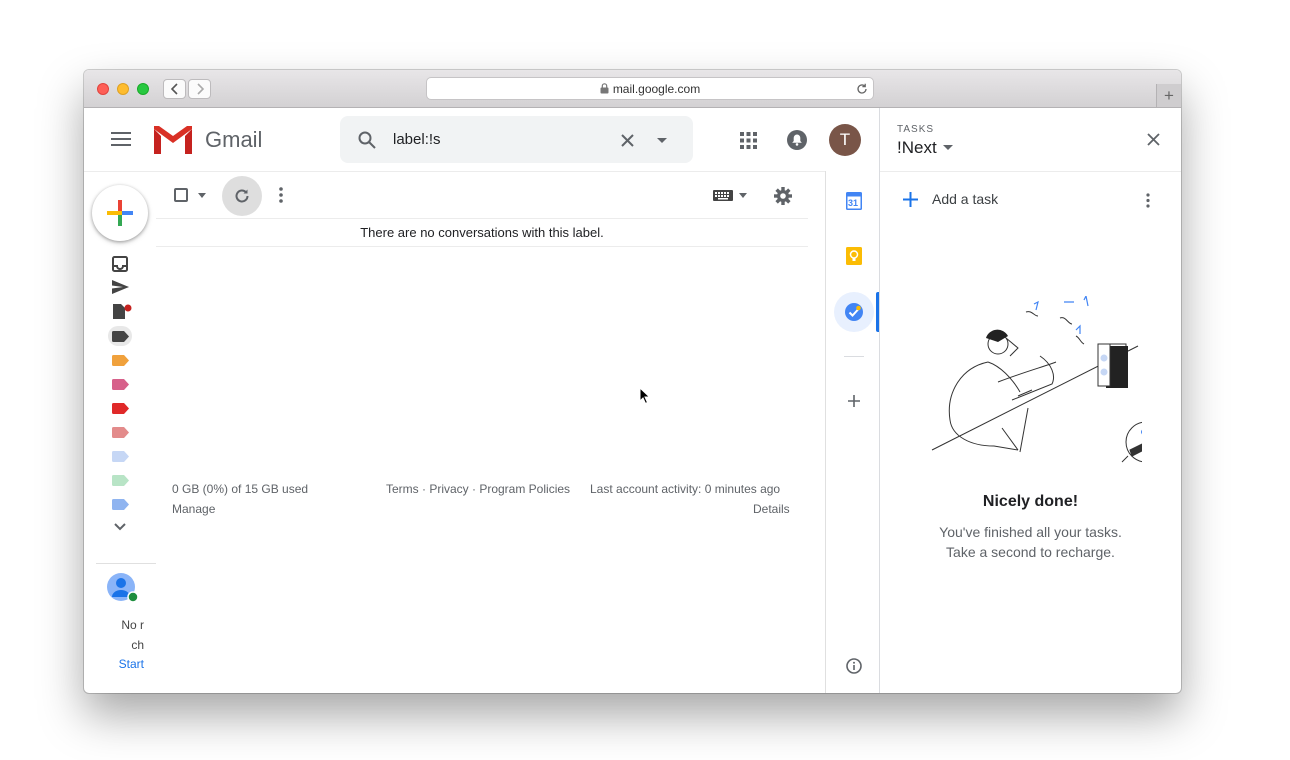  What do you see at coordinates (627, 140) in the screenshot?
I see `clear-search-icon` at bounding box center [627, 140].